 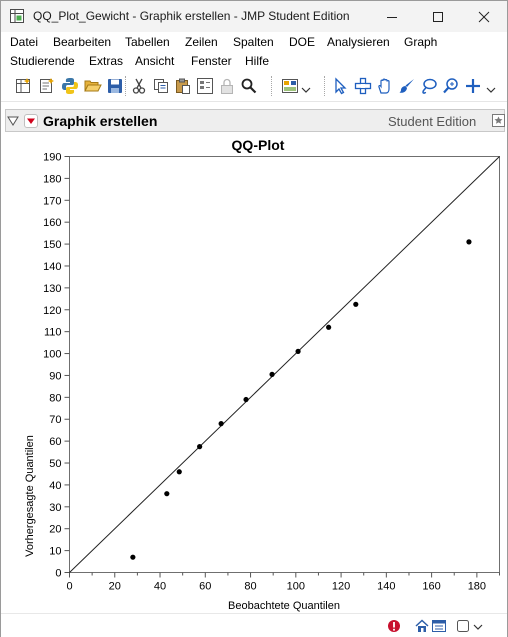 I want to click on maximize-button, so click(x=438, y=16).